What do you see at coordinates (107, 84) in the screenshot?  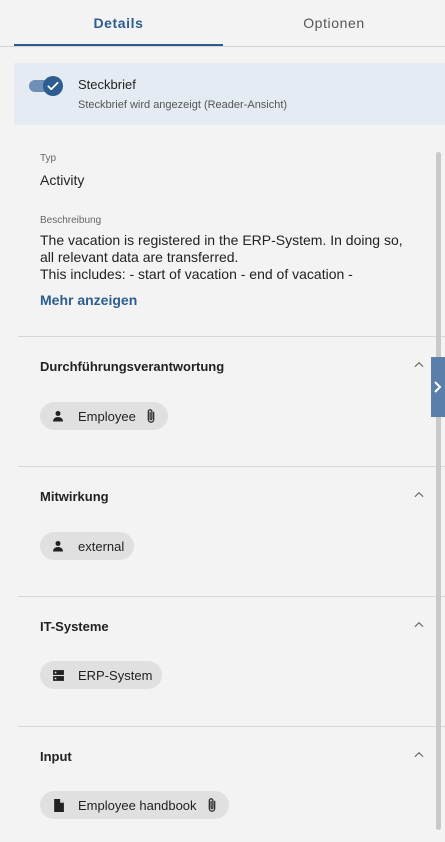 I see `toggle-title: Steckbrief` at bounding box center [107, 84].